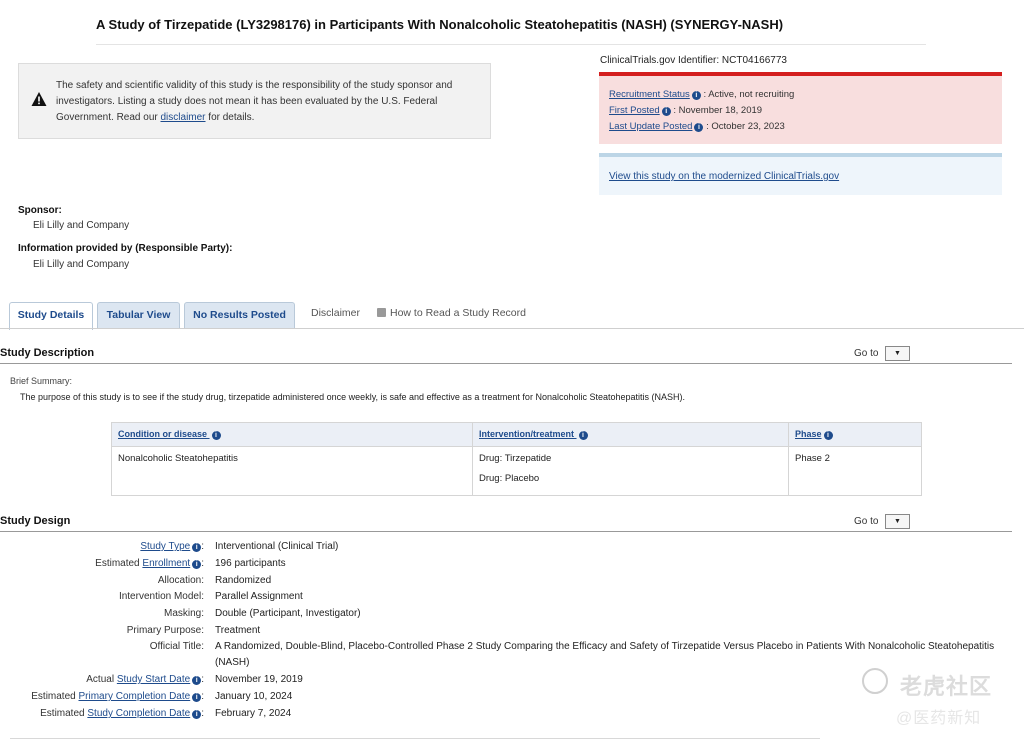 Image resolution: width=1024 pixels, height=741 pixels. What do you see at coordinates (942, 703) in the screenshot?
I see `watermark: 老虎社区 @医药新知` at bounding box center [942, 703].